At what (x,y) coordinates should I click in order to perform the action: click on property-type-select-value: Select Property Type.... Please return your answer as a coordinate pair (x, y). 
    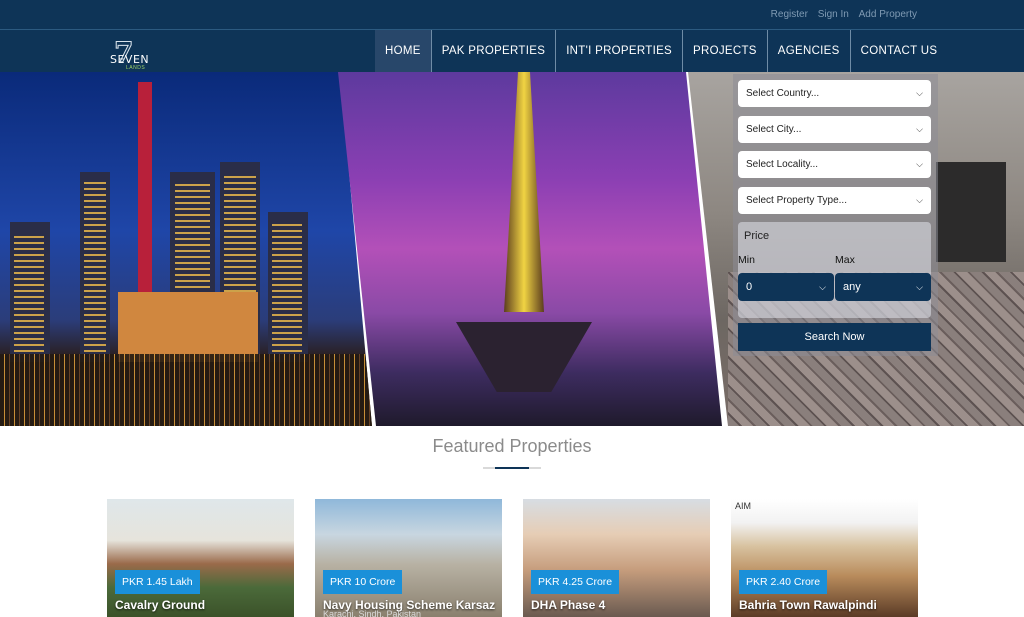
    Looking at the image, I should click on (796, 200).